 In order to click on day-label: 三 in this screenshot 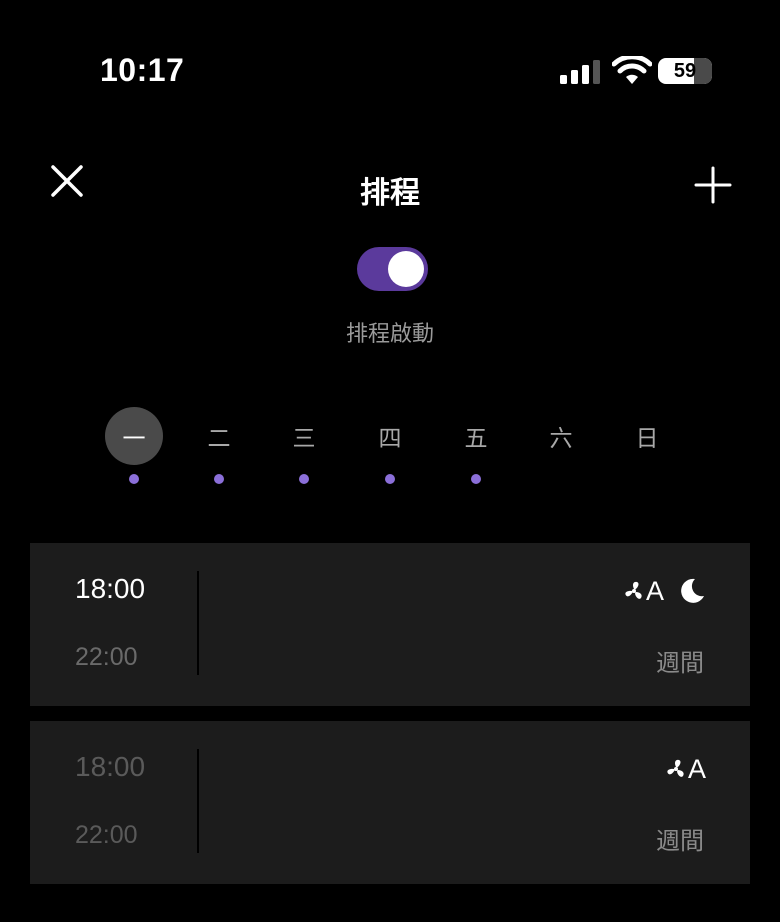, I will do `click(304, 439)`.